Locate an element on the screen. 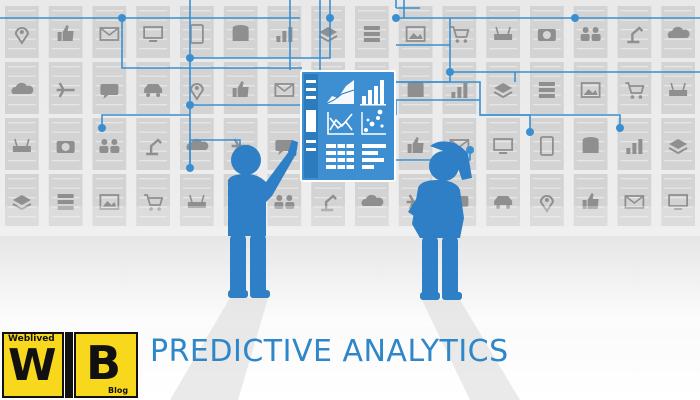 The width and height of the screenshot is (700, 400). logo-letter-b: B is located at coordinates (104, 363).